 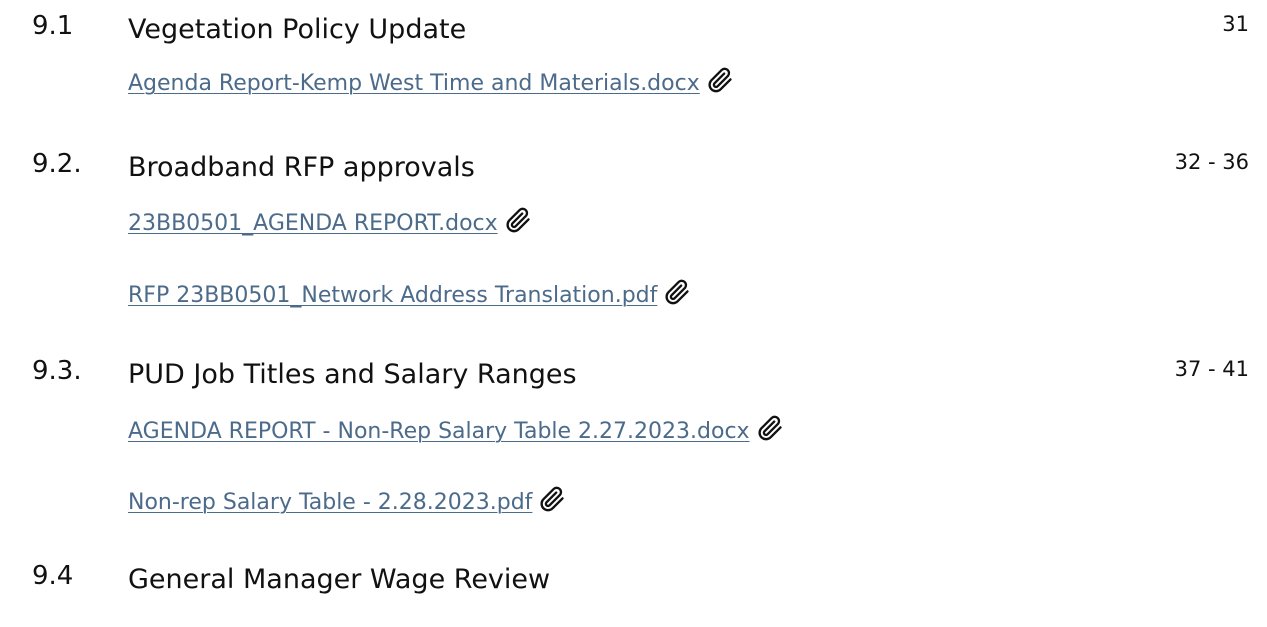 What do you see at coordinates (352, 374) in the screenshot?
I see `item-title: PUD Job Titles and Salary Ranges` at bounding box center [352, 374].